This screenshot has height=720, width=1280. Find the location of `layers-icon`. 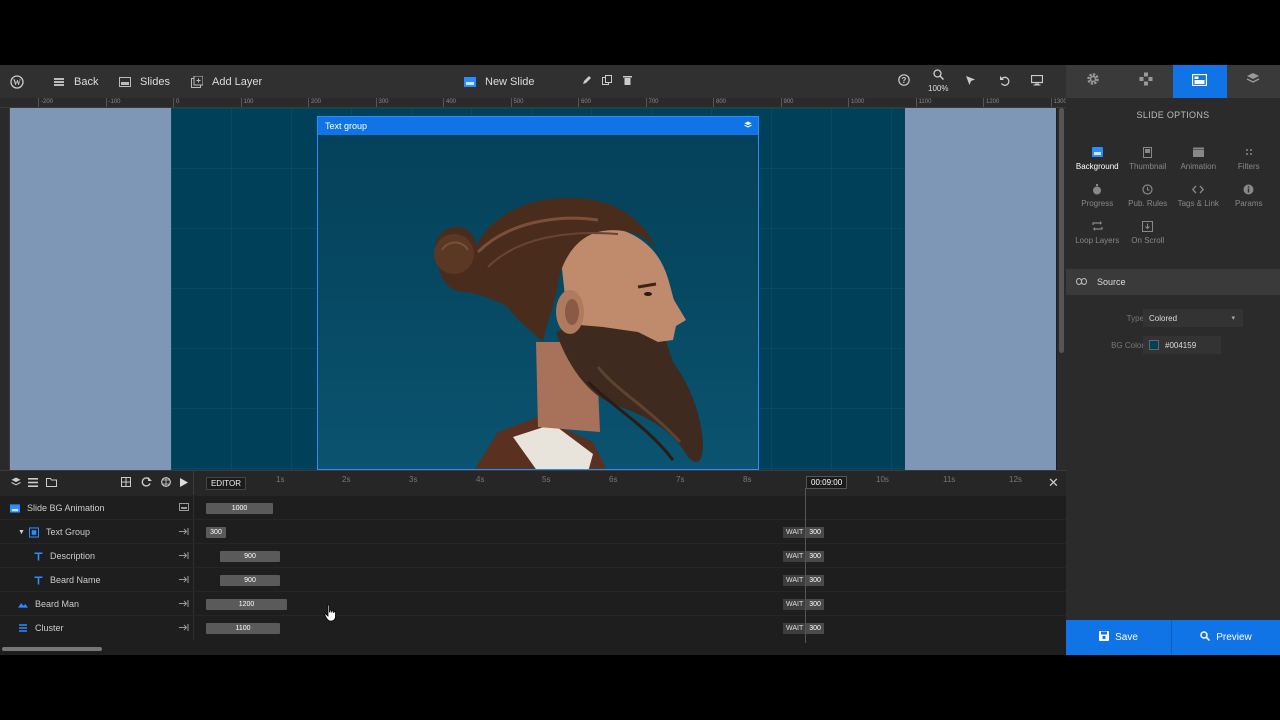

layers-icon is located at coordinates (1253, 81).